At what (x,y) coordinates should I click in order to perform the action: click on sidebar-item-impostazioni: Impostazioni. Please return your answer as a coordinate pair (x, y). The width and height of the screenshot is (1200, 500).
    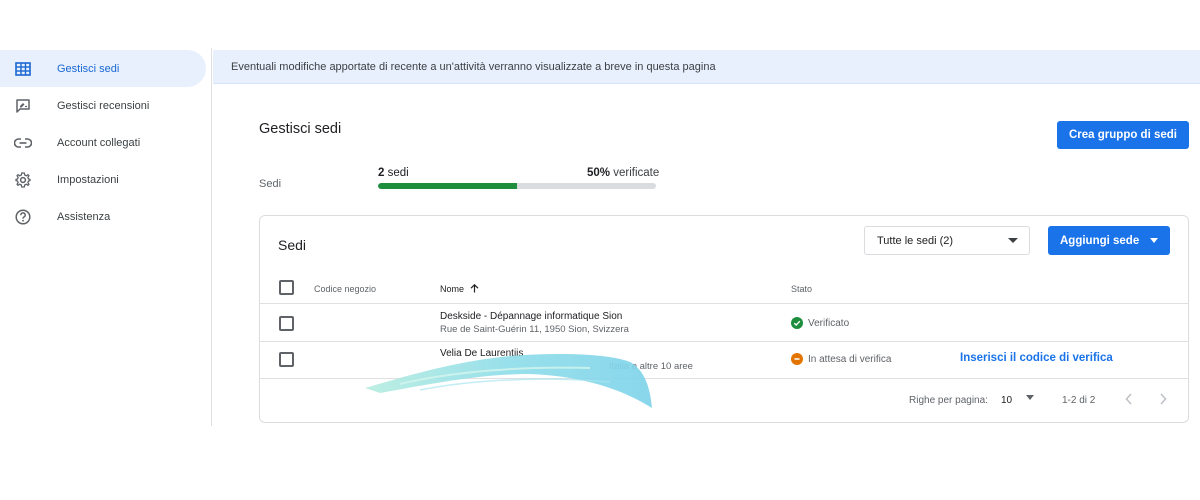
    Looking at the image, I should click on (106, 179).